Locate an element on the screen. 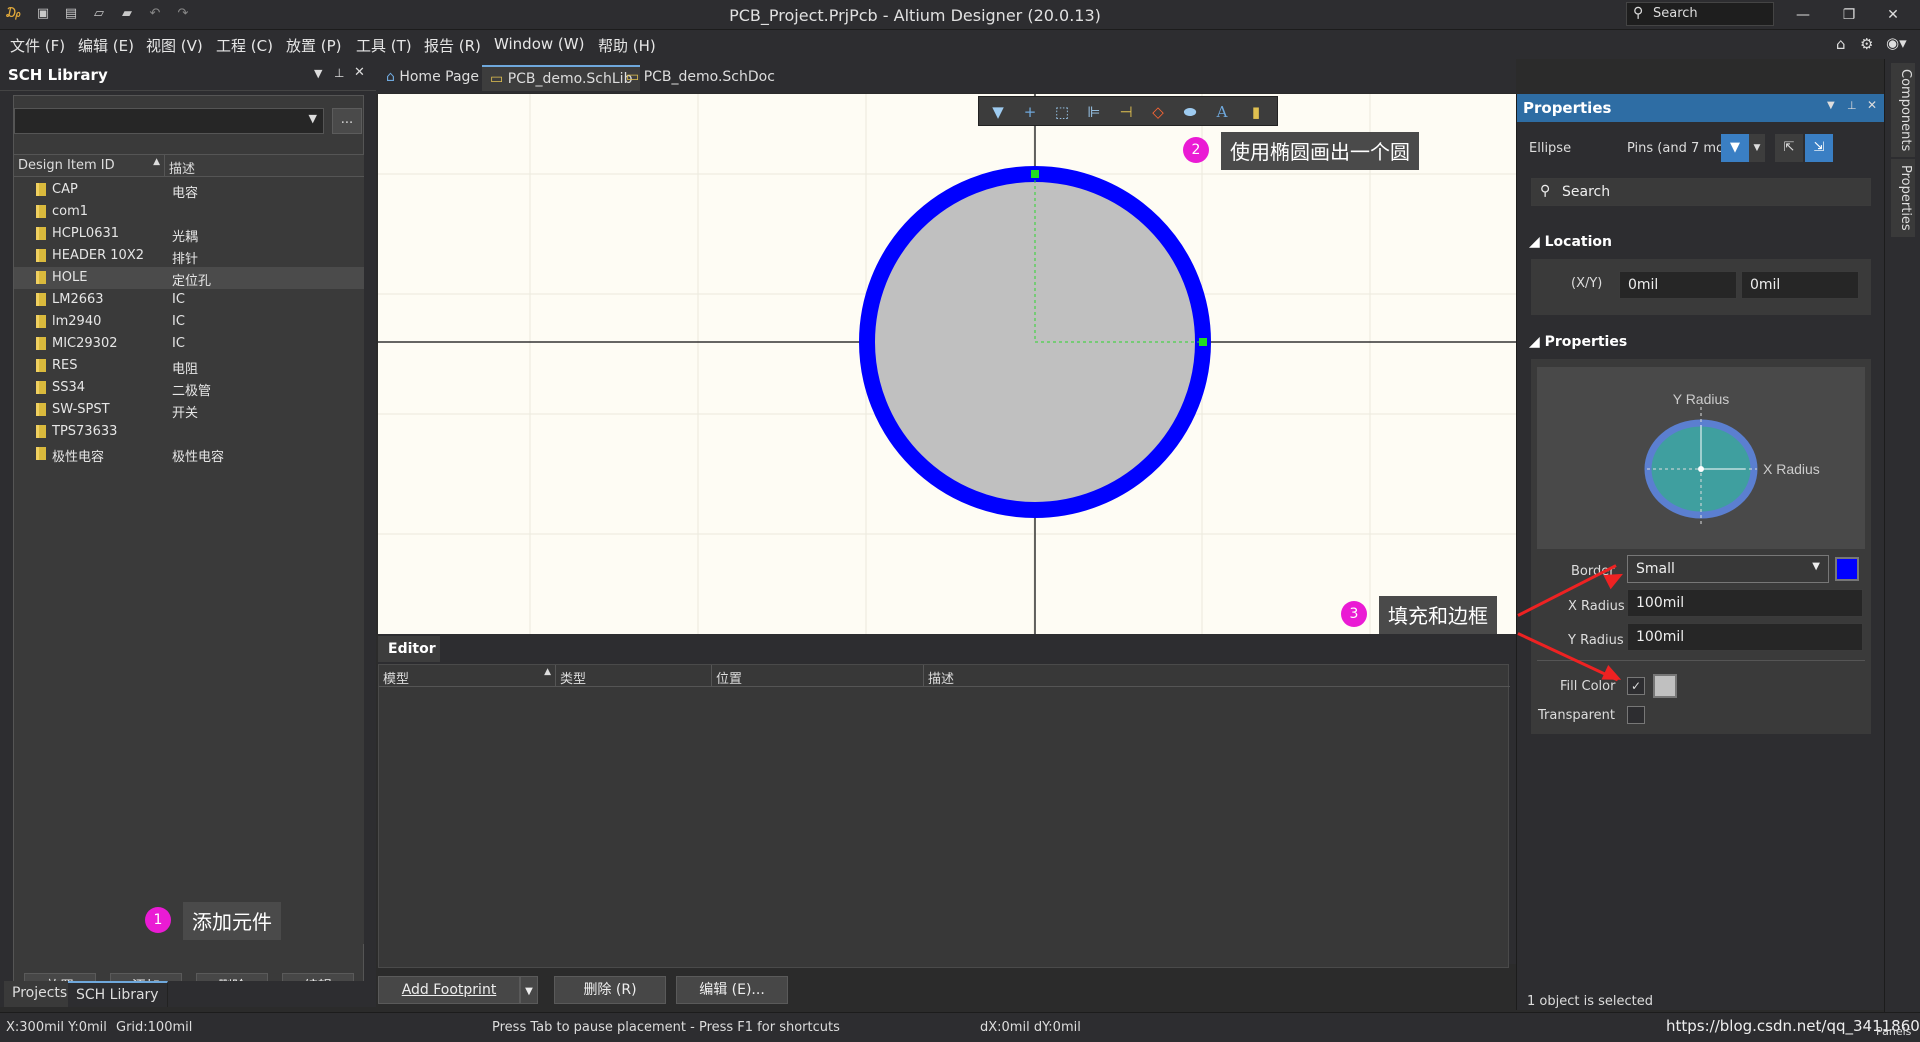  user-icon: ◉▾ is located at coordinates (1896, 43).